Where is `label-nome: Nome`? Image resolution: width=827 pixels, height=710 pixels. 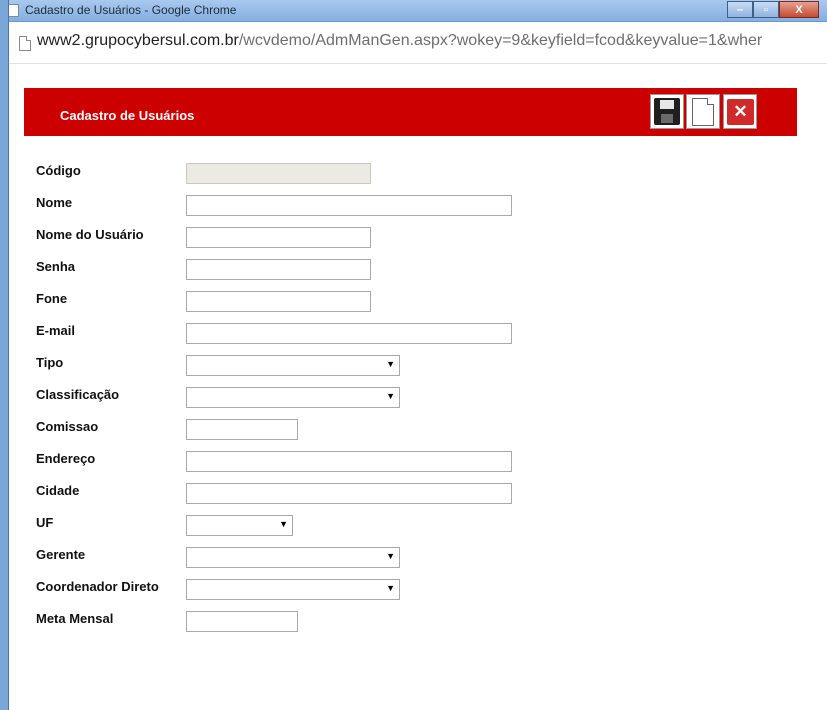
label-nome: Nome is located at coordinates (54, 202).